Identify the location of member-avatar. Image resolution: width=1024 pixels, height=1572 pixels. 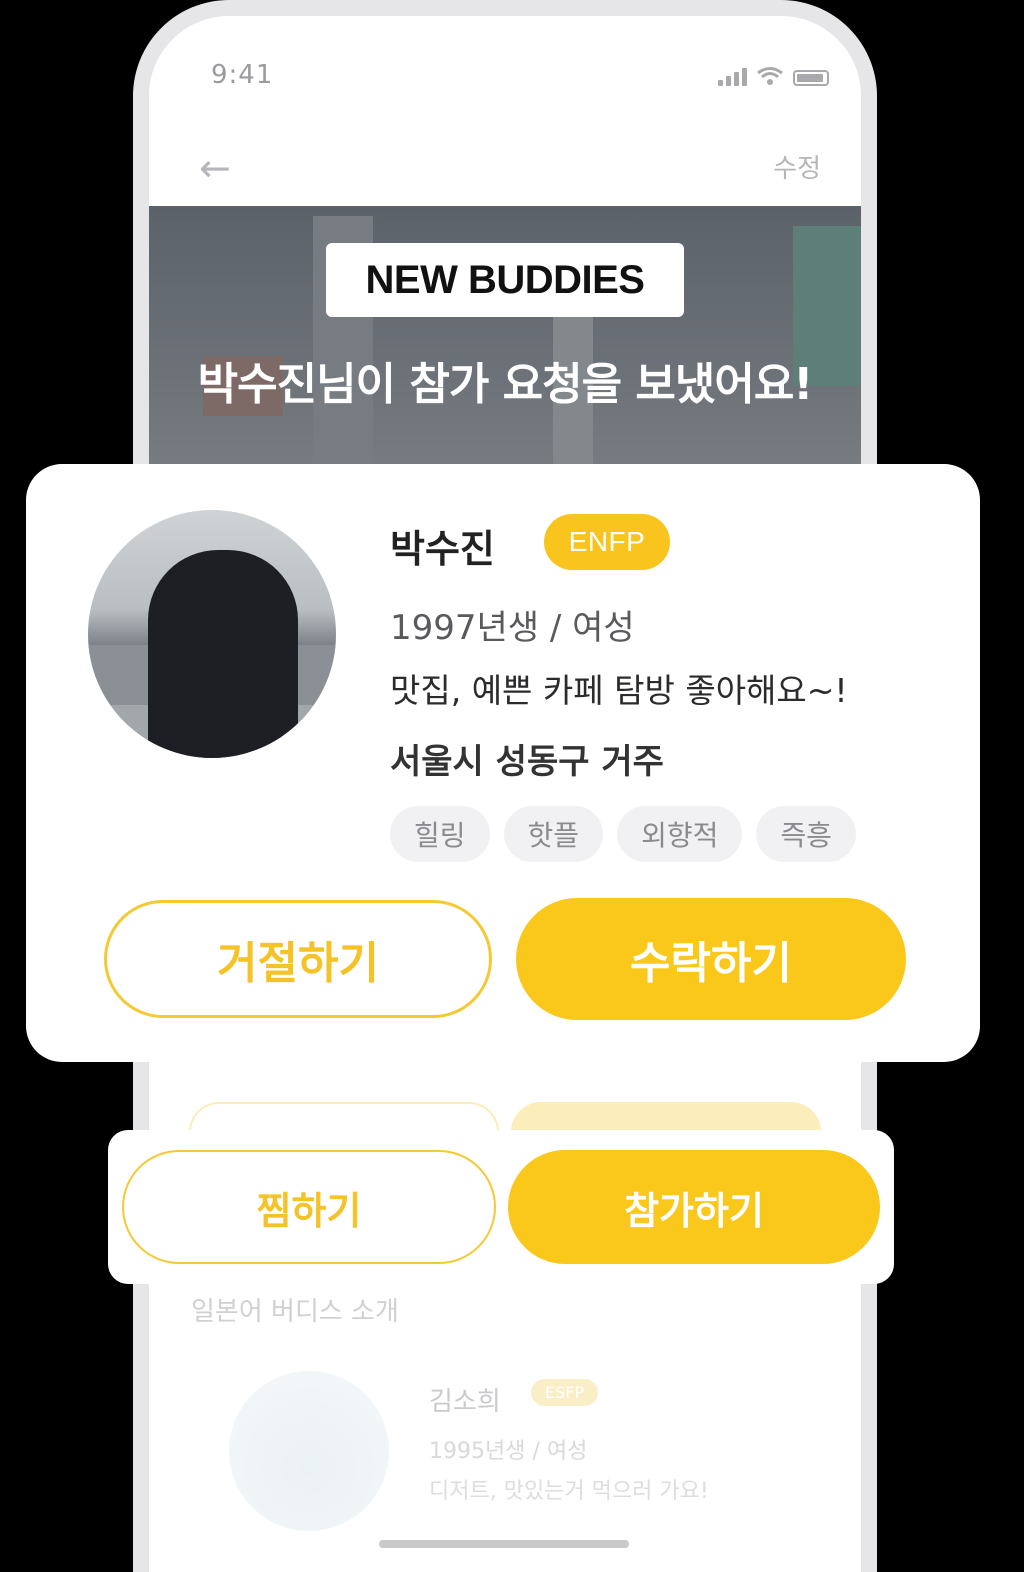
(309, 1451).